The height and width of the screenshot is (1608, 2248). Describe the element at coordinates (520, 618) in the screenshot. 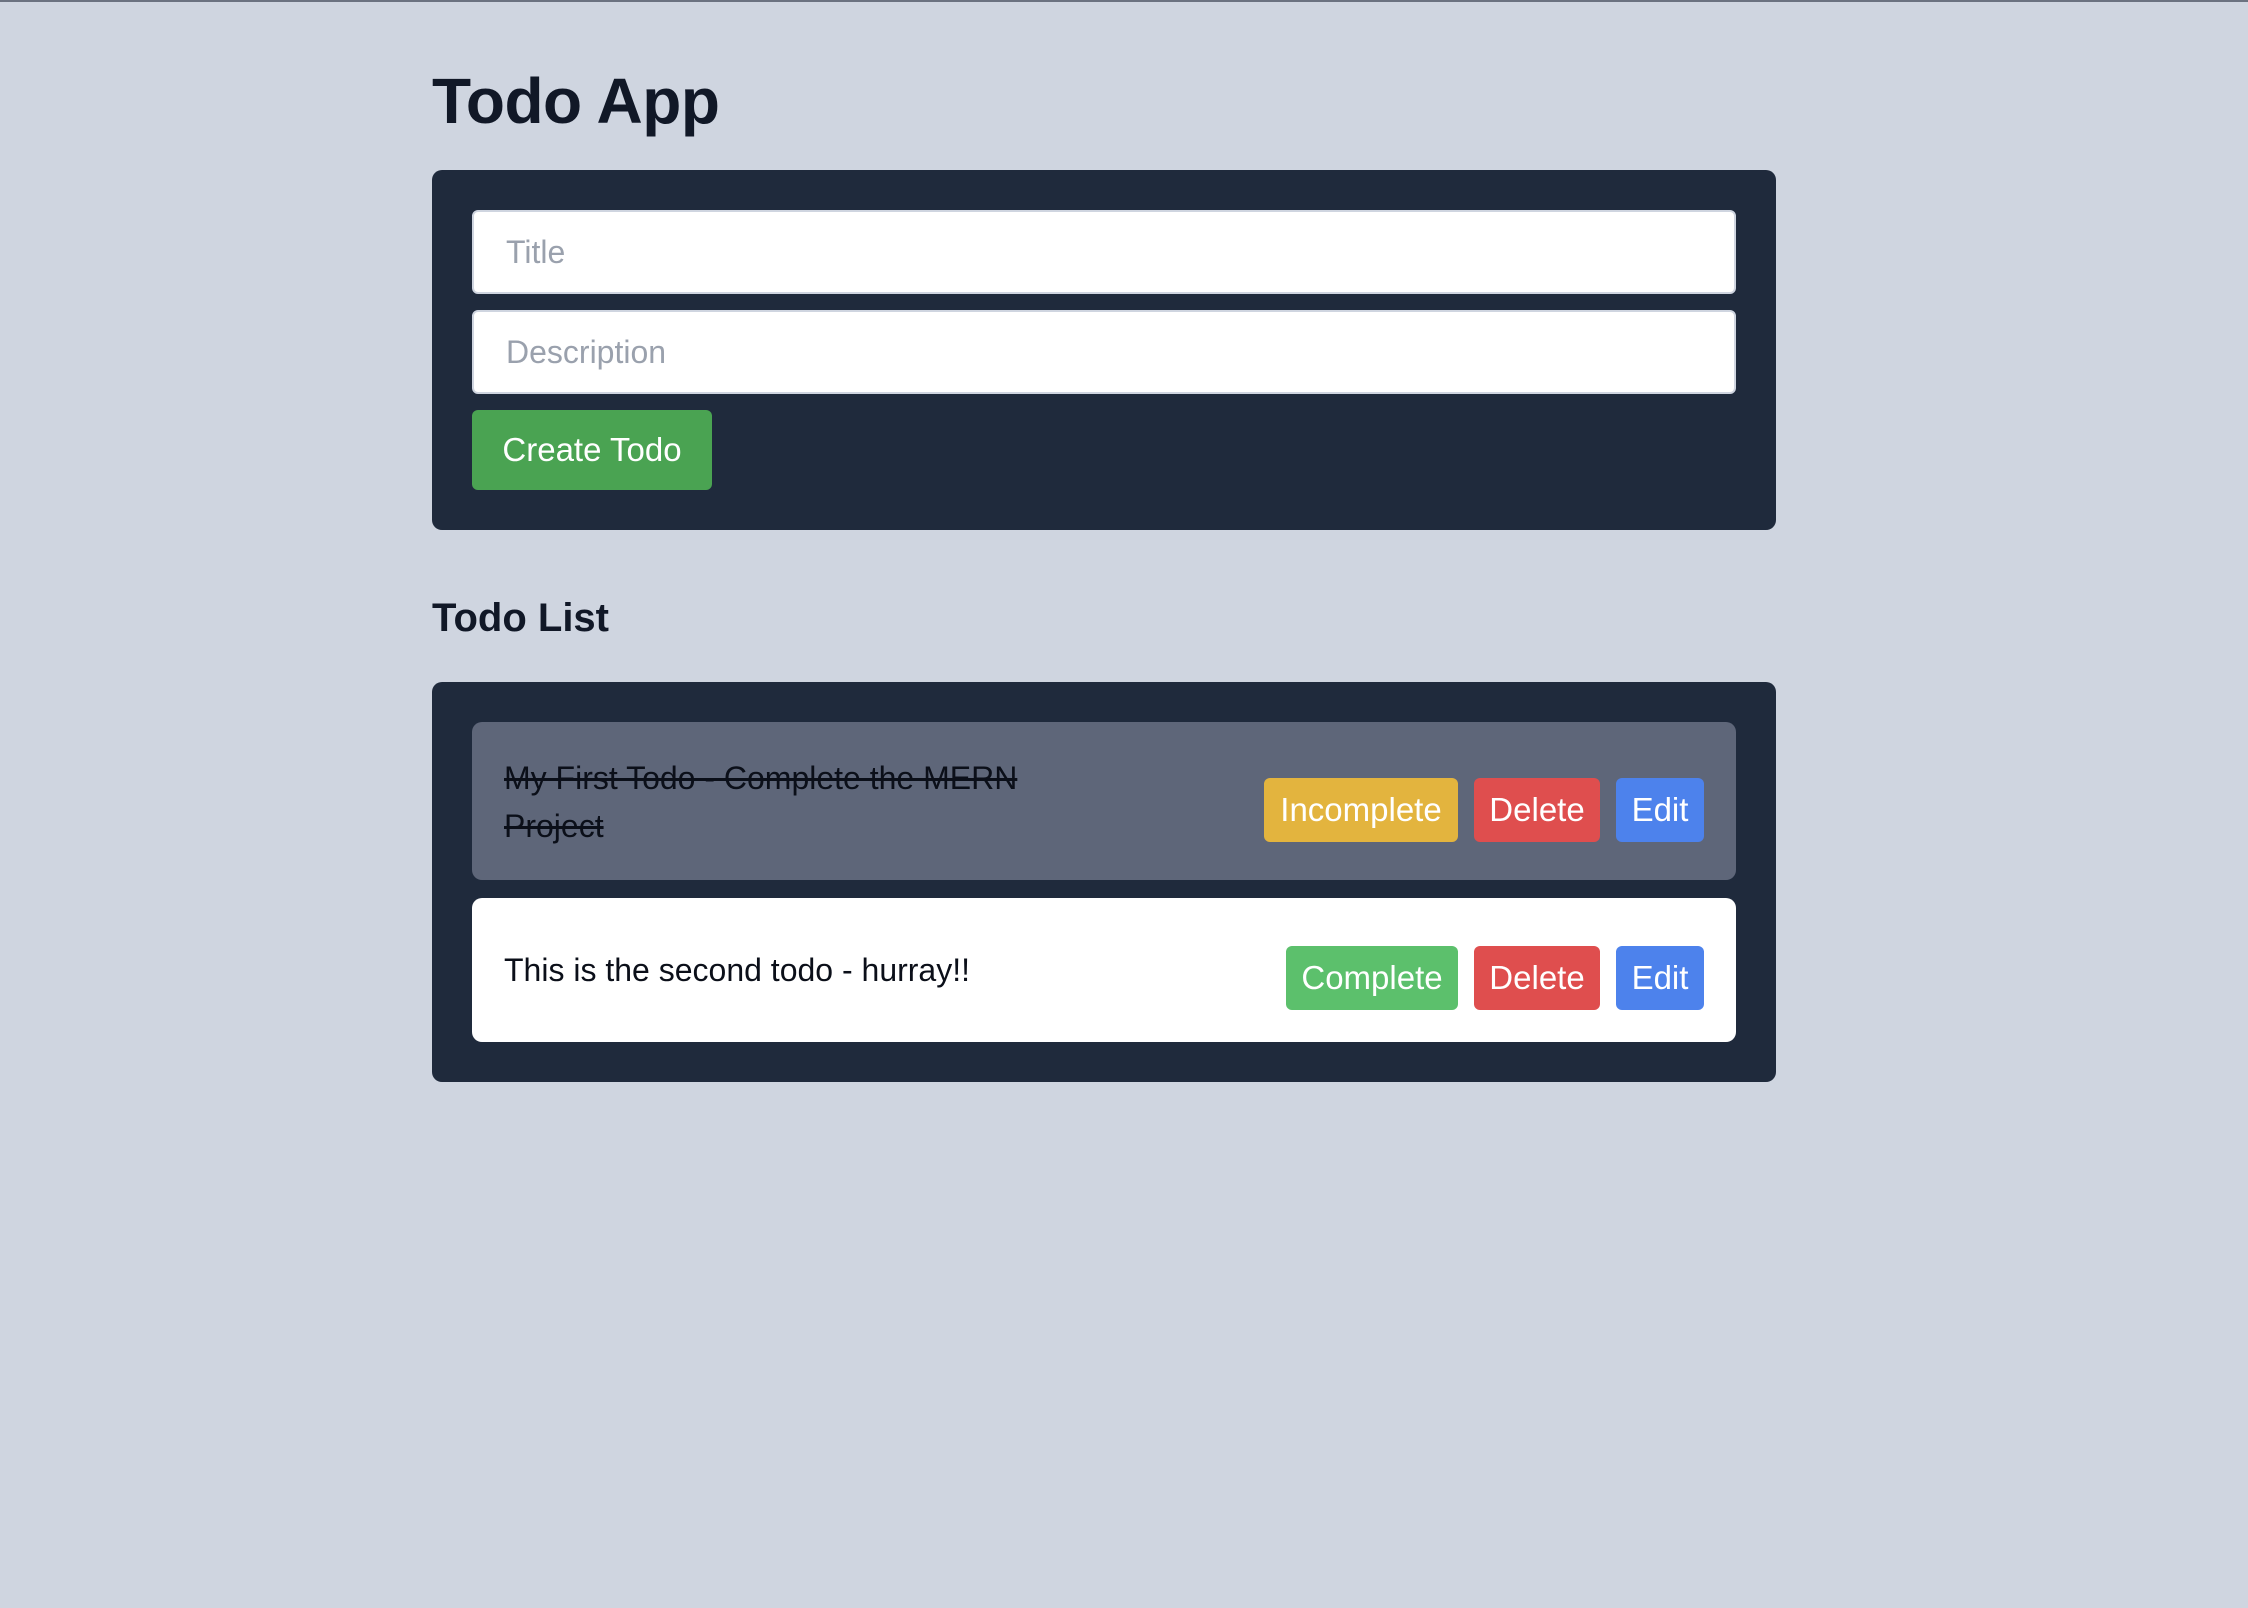

I see `todo-list-heading: Todo List` at that location.